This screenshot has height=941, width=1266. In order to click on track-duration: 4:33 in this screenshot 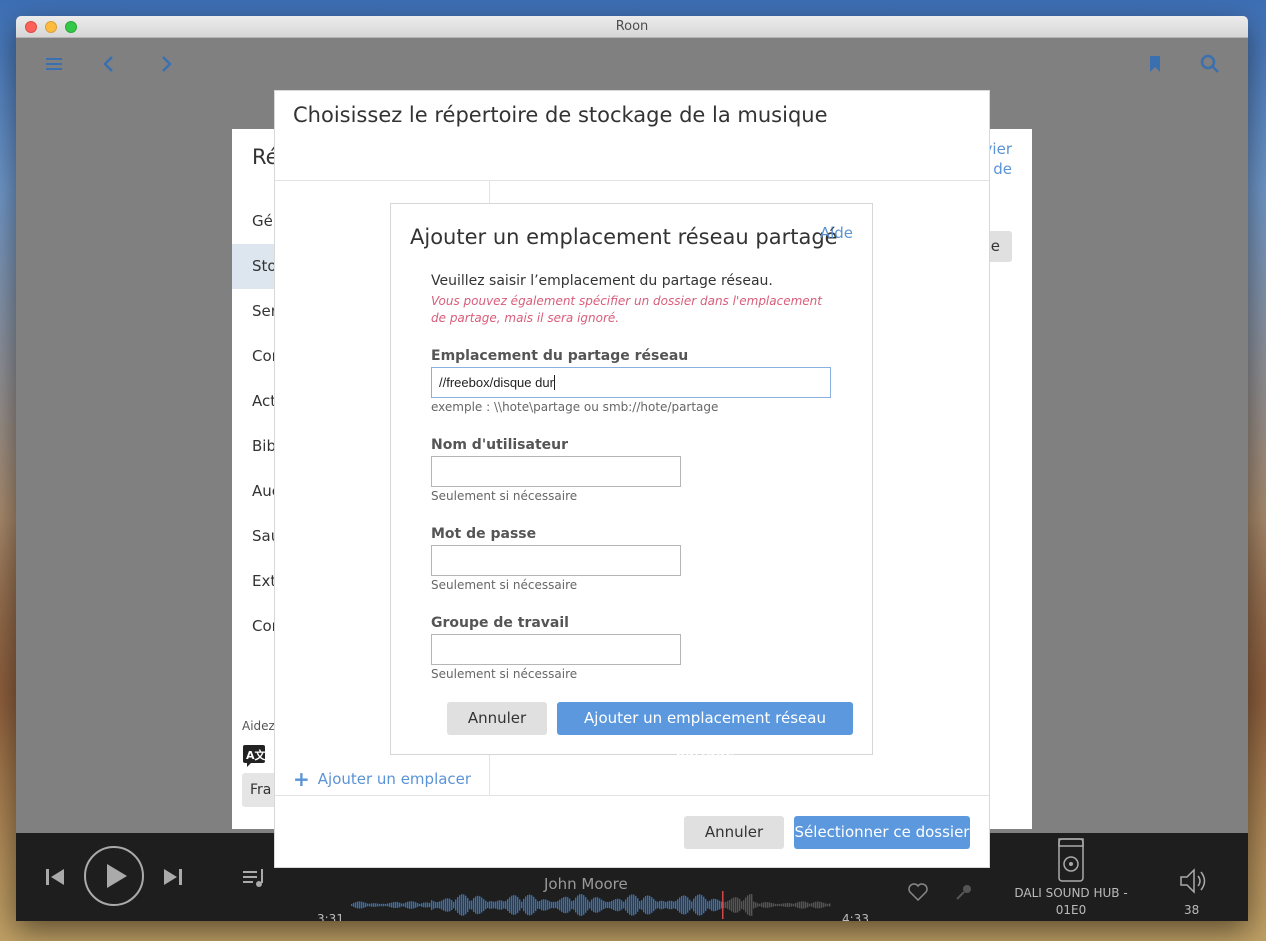, I will do `click(855, 916)`.